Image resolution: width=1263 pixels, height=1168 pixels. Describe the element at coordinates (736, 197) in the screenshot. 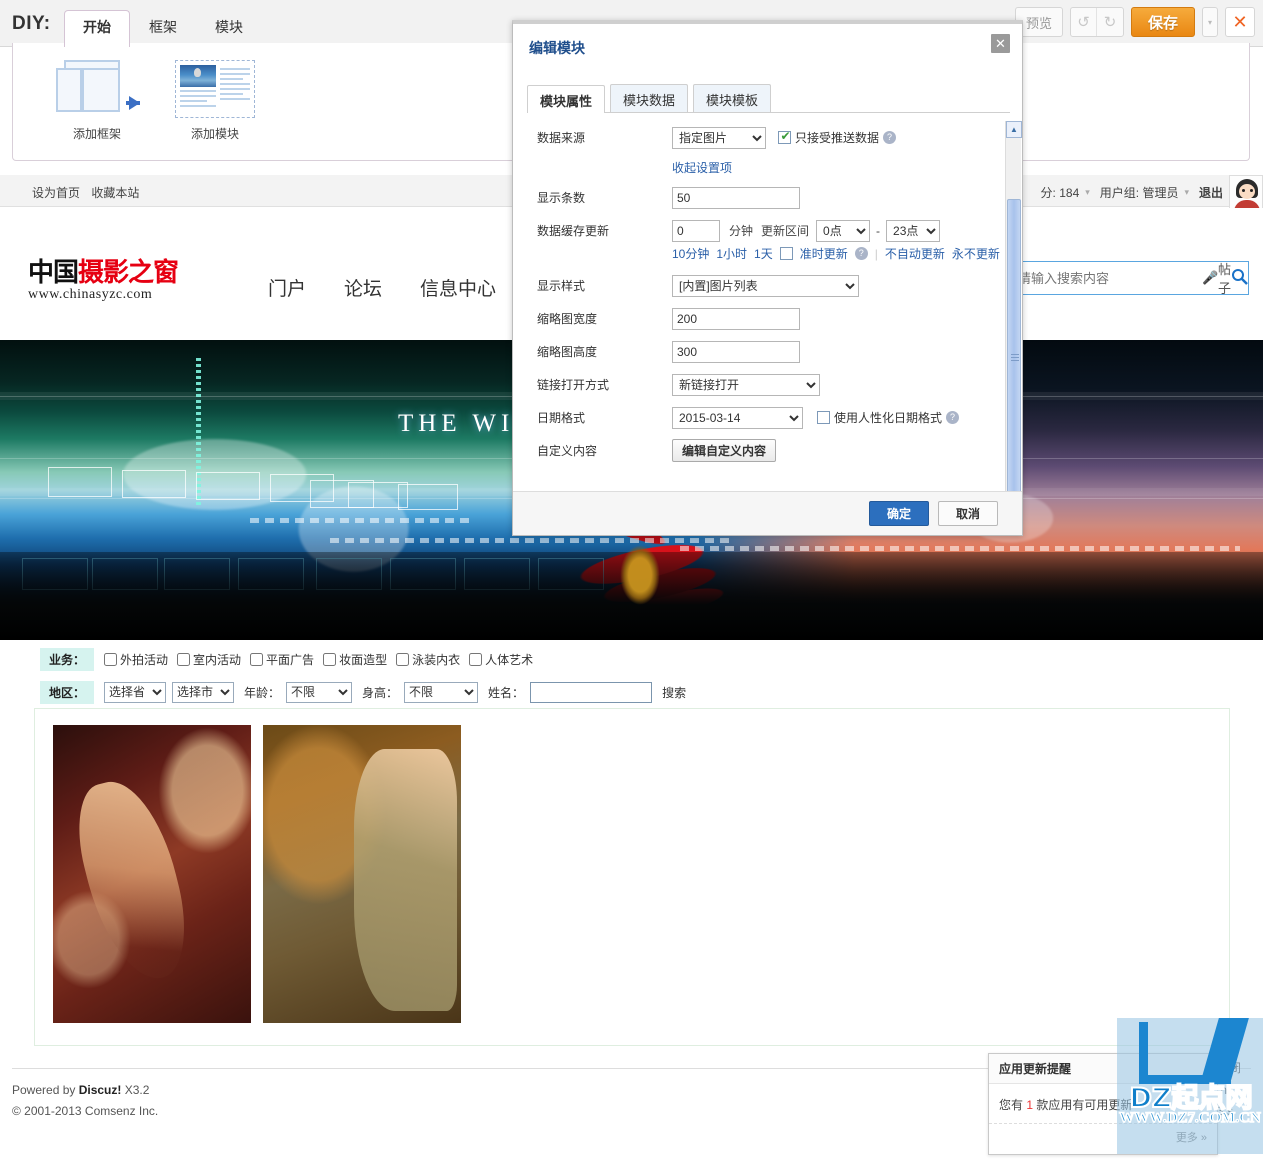

I see `count-input` at that location.